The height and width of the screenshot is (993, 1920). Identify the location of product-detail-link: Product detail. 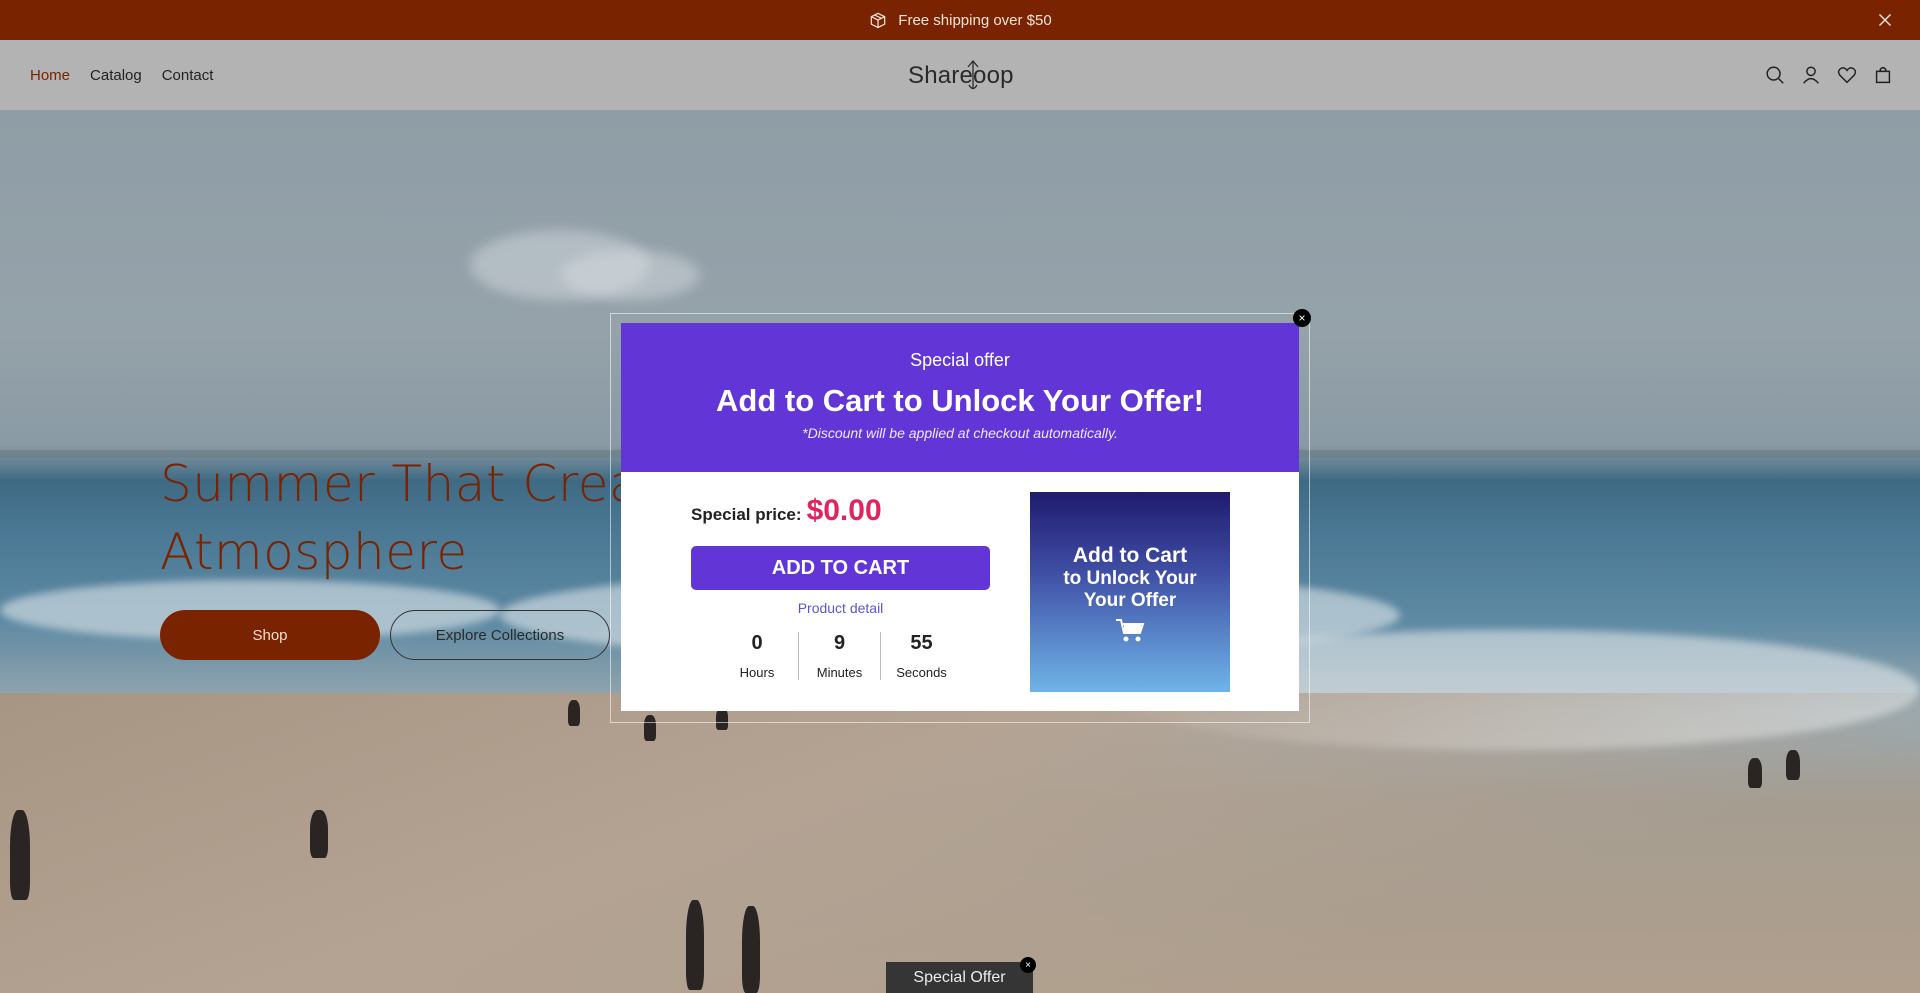
(840, 608).